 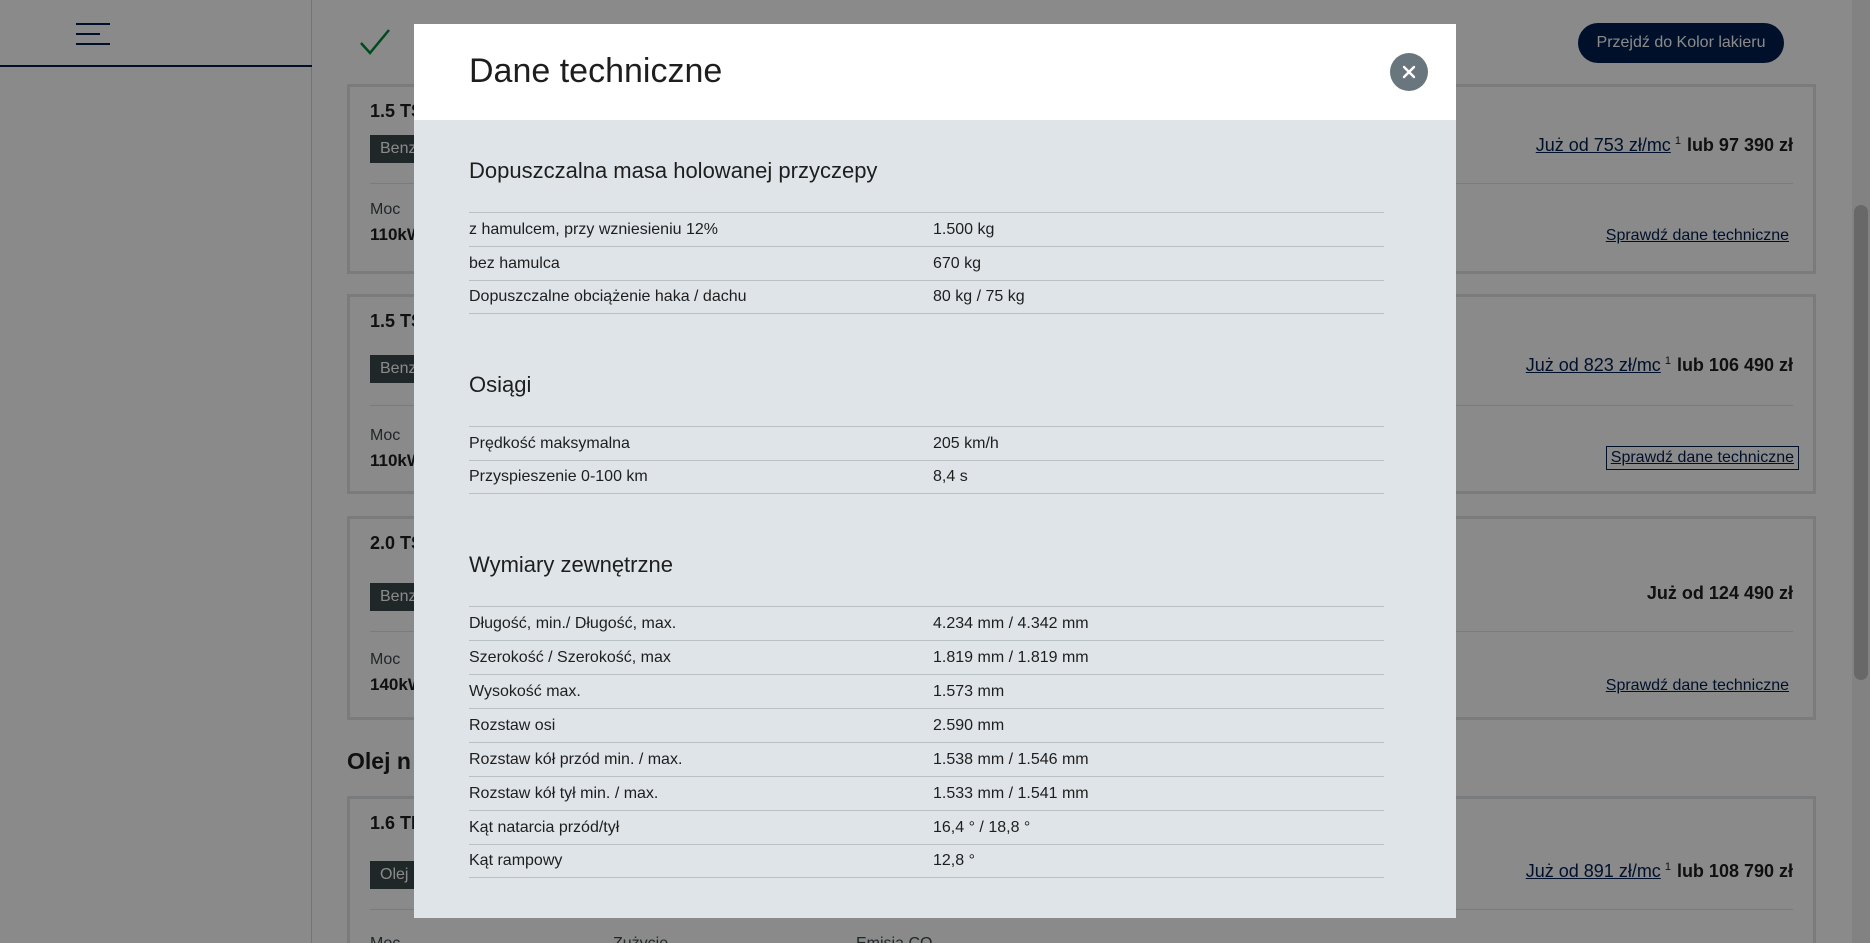 I want to click on spec-label: z hamulcem, przy wzniesieniu 12%, so click(x=593, y=229).